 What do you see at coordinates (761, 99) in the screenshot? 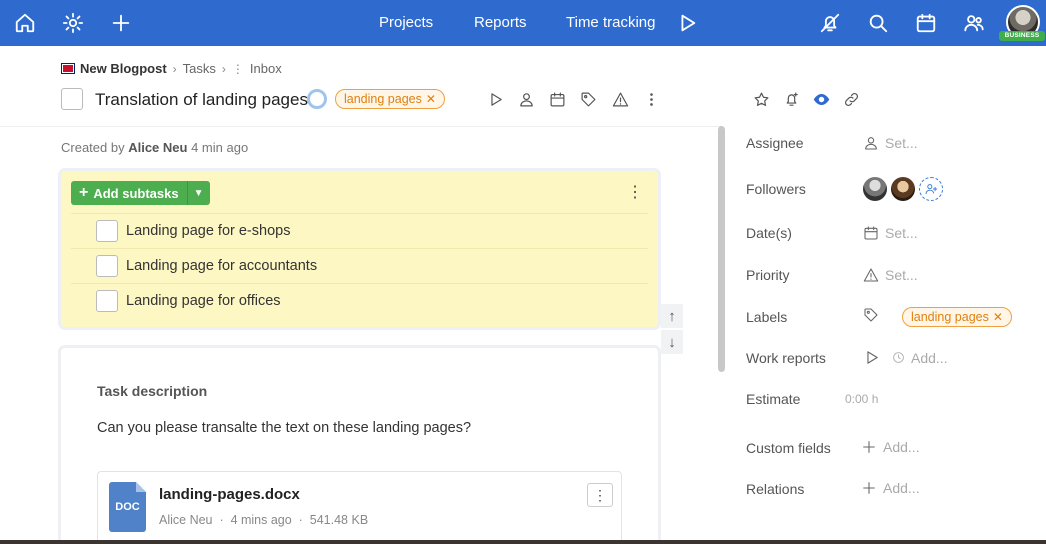
I see `star-icon` at bounding box center [761, 99].